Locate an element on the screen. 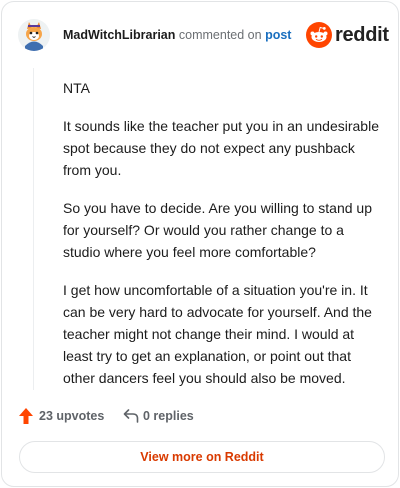 The image size is (400, 488). reddit-snoo-icon is located at coordinates (319, 35).